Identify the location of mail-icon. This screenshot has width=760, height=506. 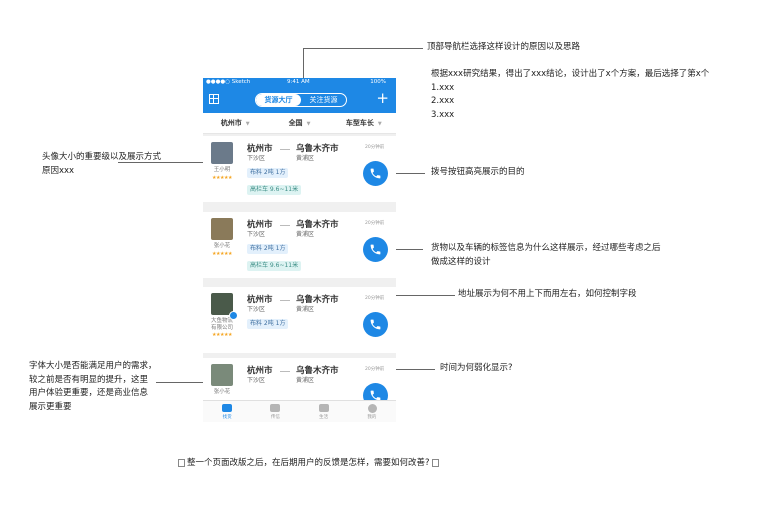
(275, 408).